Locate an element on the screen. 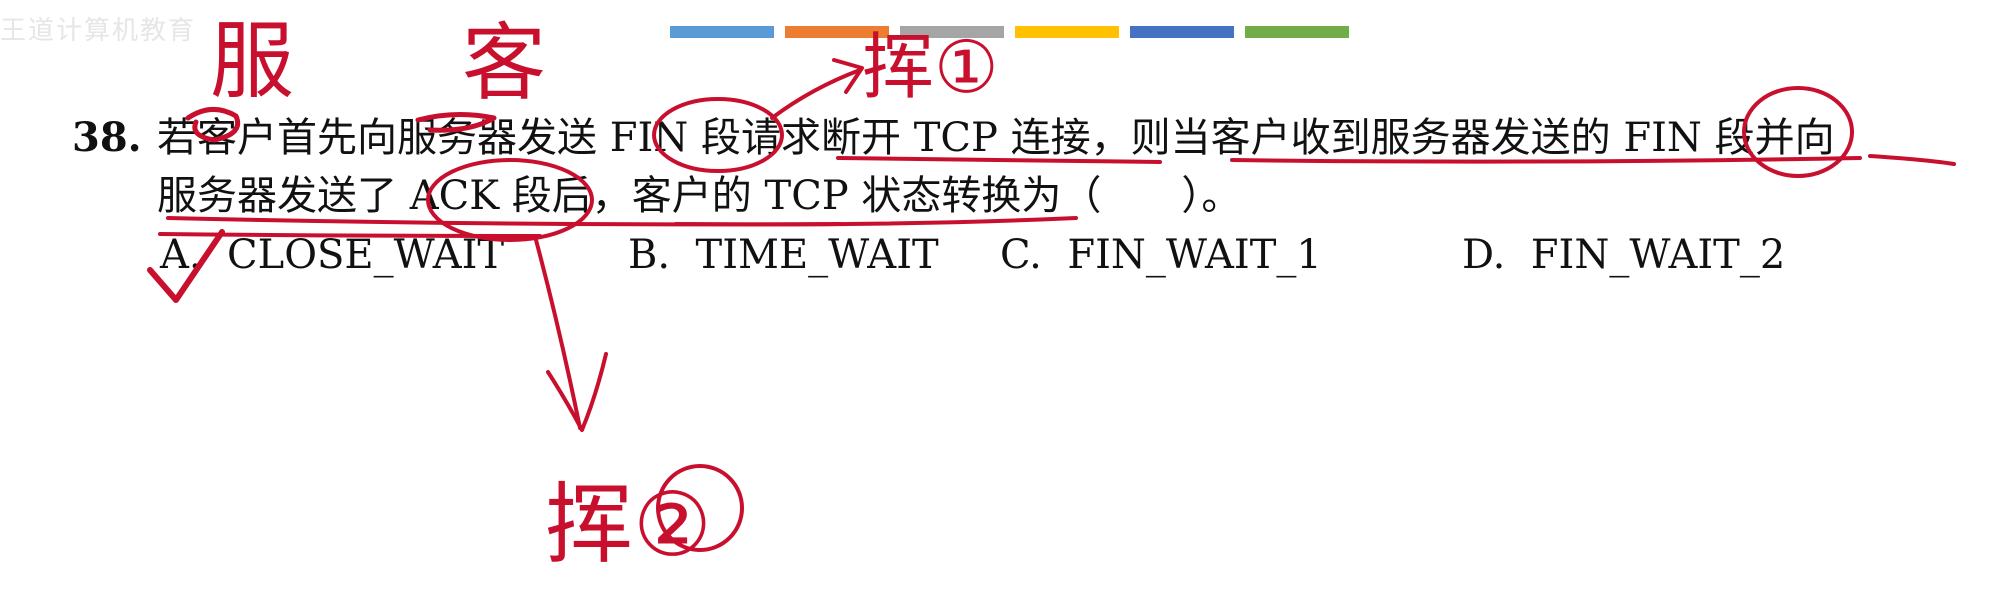  checkmark-icon is located at coordinates (186, 266).